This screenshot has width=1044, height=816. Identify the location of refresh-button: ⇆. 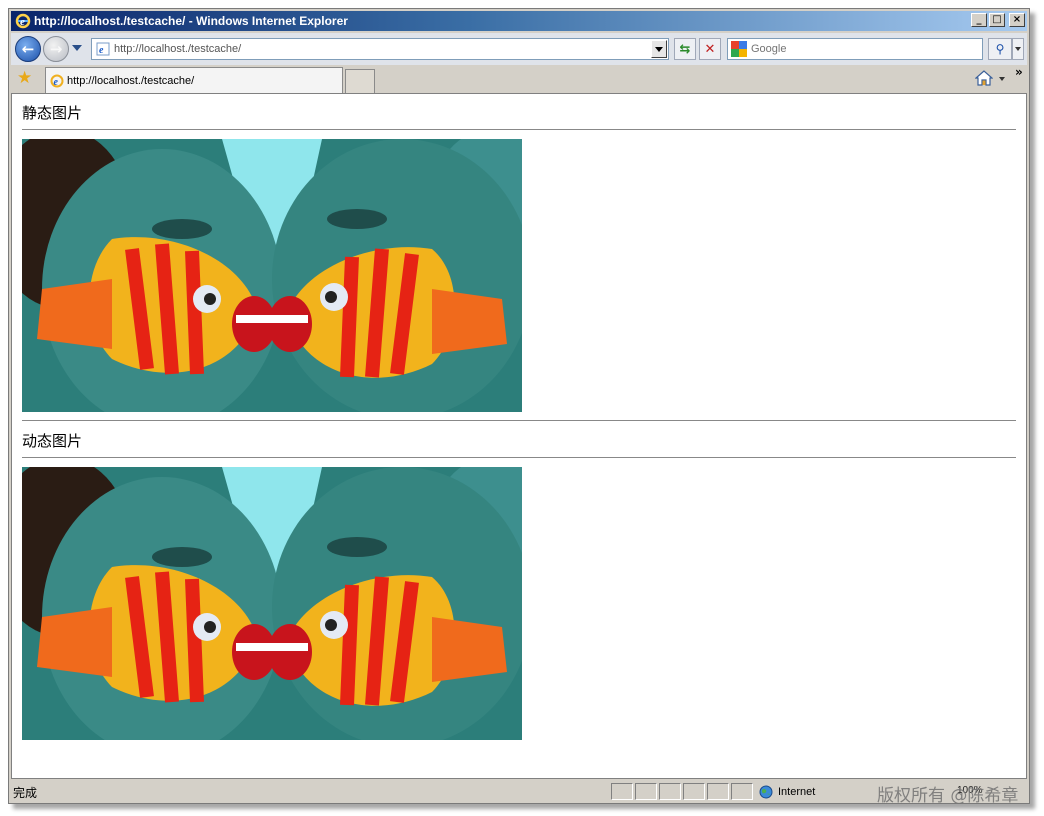
(685, 49).